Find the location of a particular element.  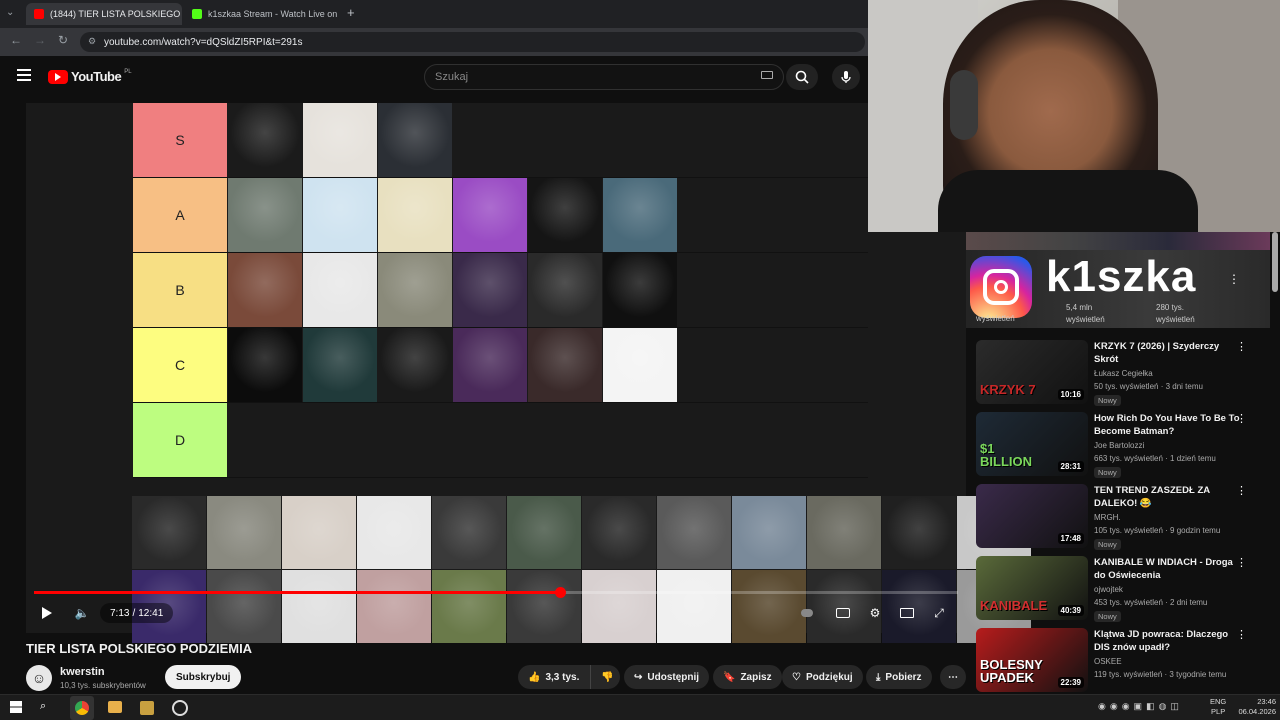

recommendation-channel: Łukasz Cegiełka is located at coordinates (1123, 373).